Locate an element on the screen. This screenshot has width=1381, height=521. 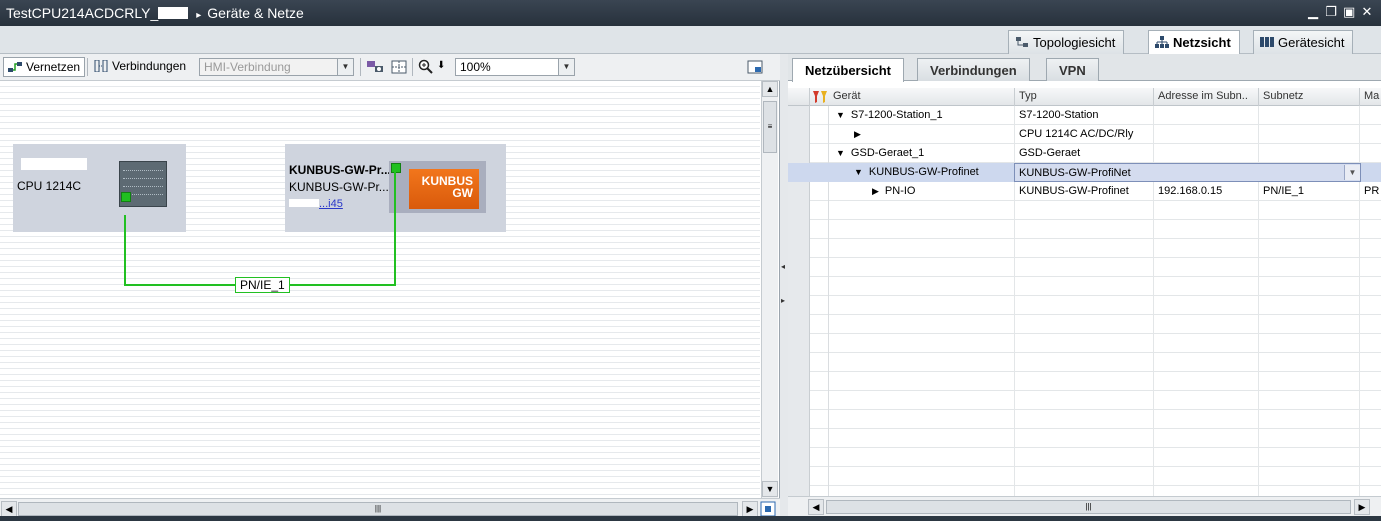
pane-splitter: ◂ ▸ is located at coordinates (784, 287).